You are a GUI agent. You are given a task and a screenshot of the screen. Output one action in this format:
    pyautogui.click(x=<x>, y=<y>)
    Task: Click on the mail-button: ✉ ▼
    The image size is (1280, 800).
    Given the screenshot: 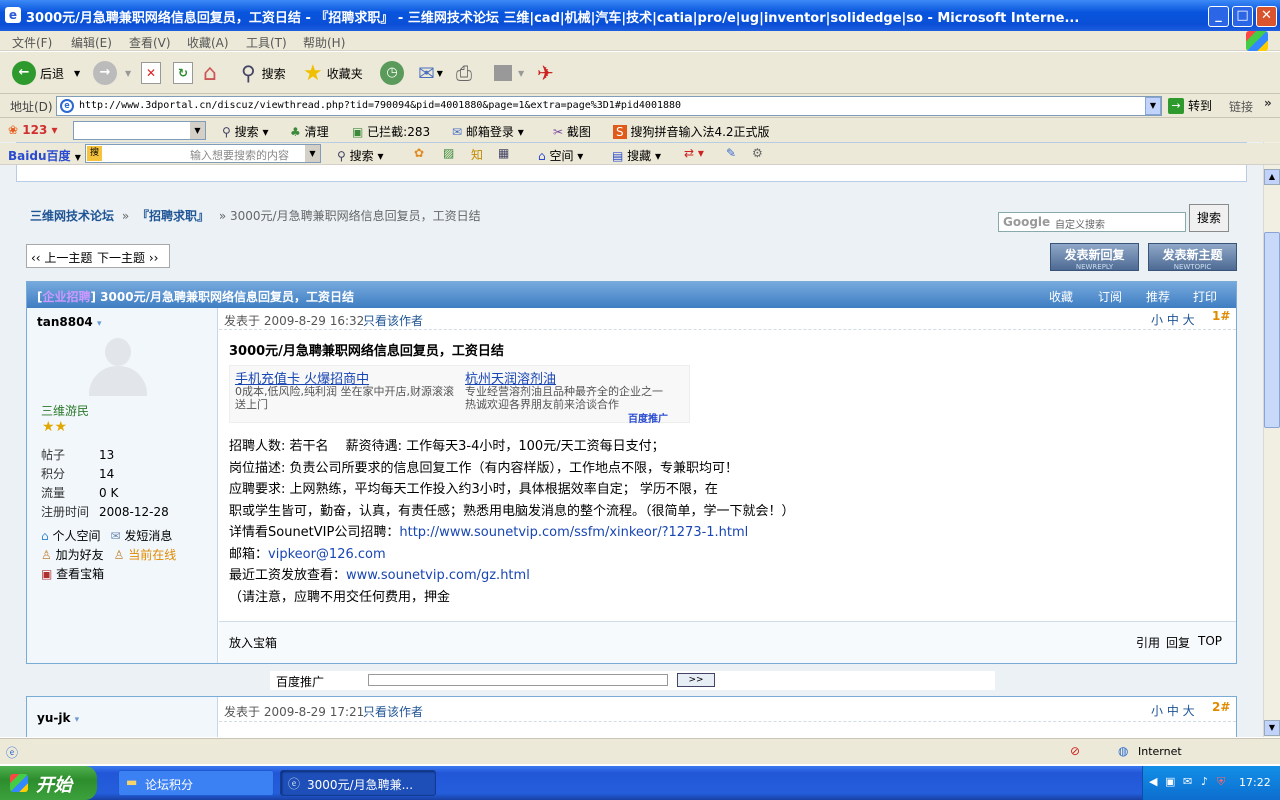 What is the action you would take?
    pyautogui.click(x=430, y=73)
    